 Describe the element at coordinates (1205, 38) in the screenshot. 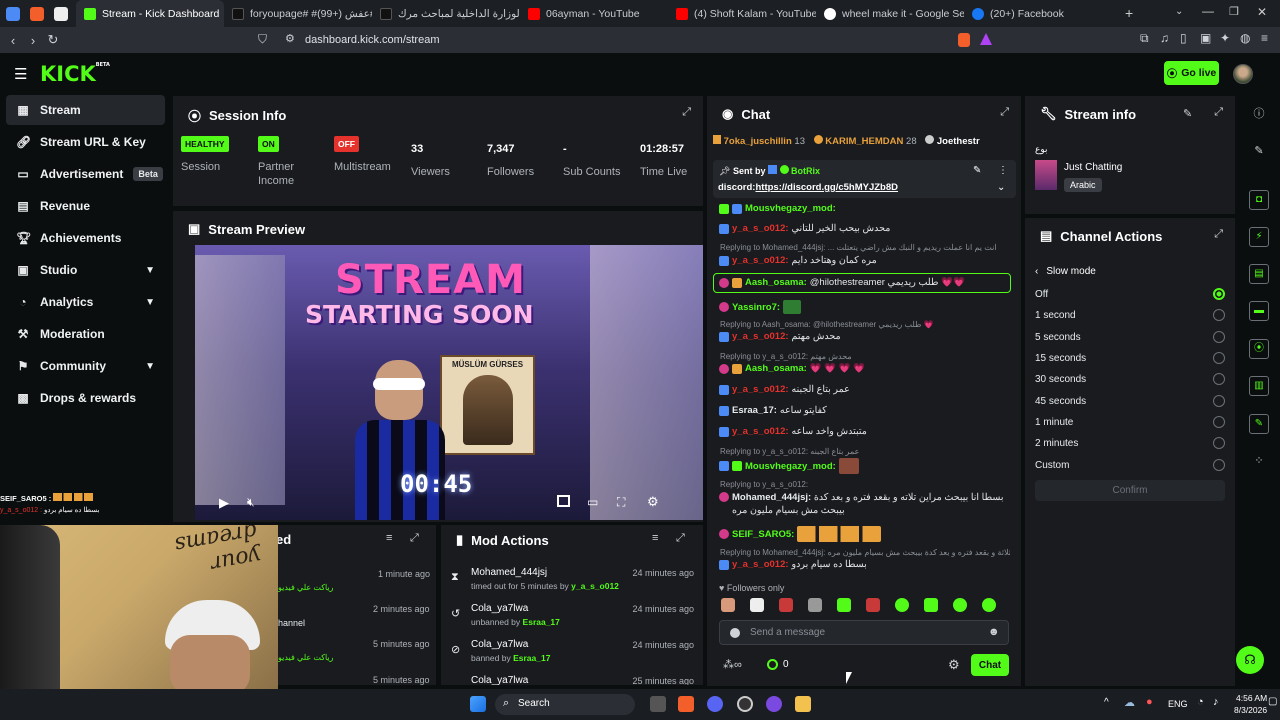

I see `wallet-icon: ▣` at that location.